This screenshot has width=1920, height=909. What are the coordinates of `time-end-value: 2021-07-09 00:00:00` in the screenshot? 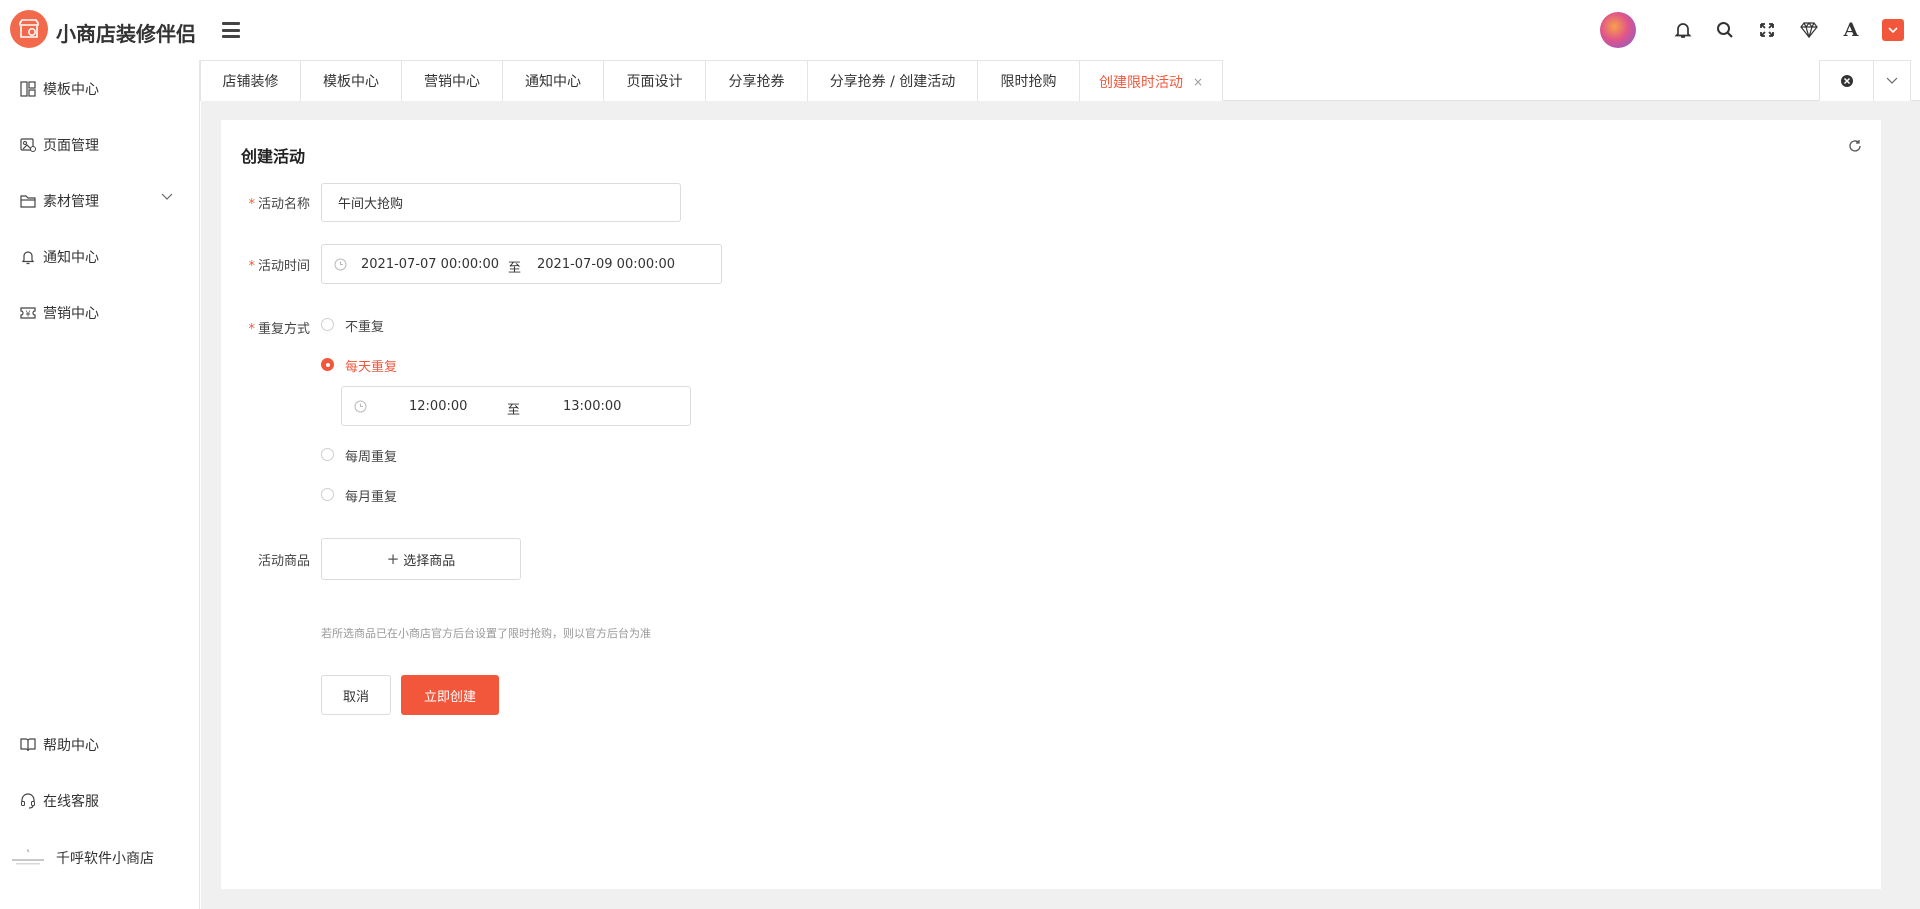 It's located at (606, 264).